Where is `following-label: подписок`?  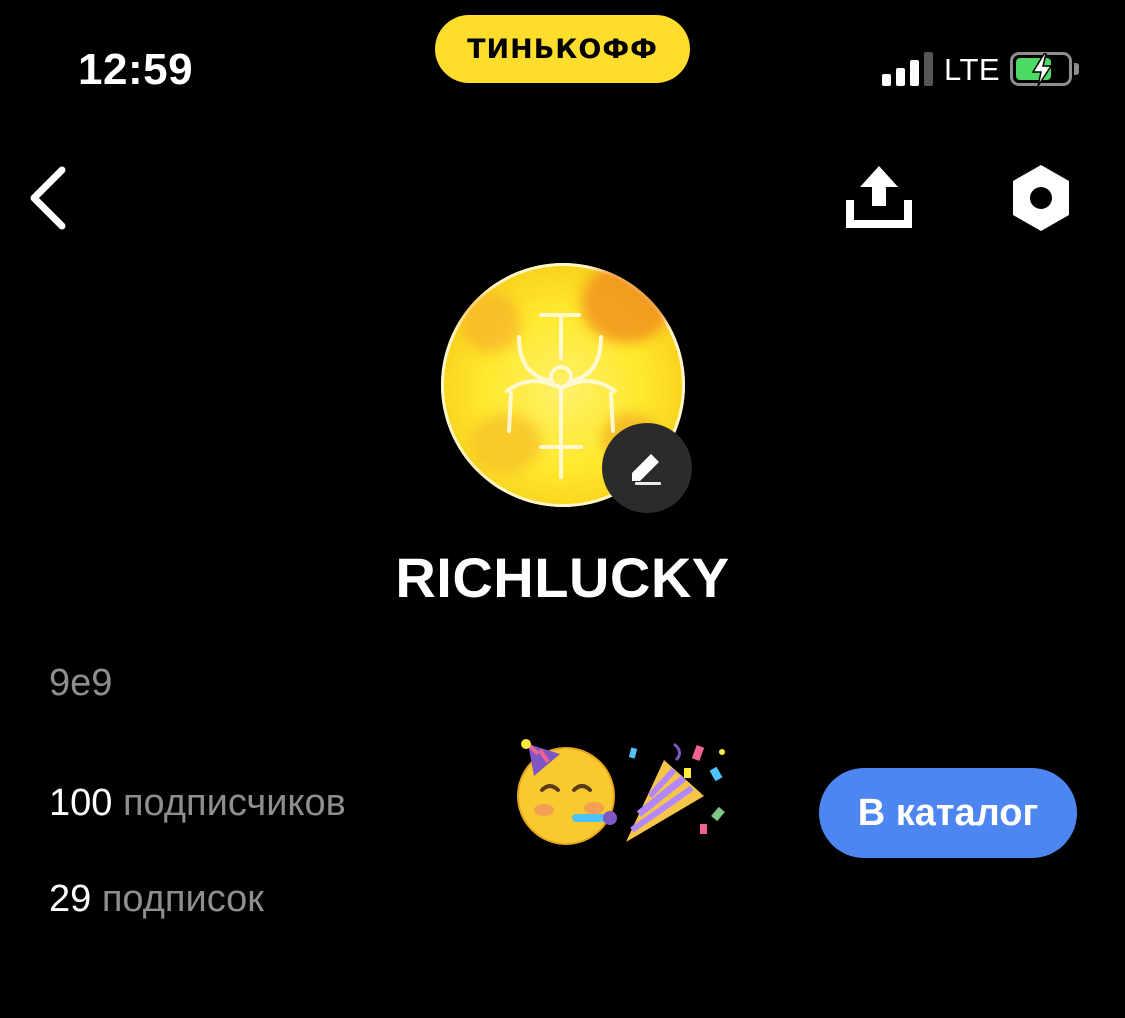 following-label: подписок is located at coordinates (182, 899).